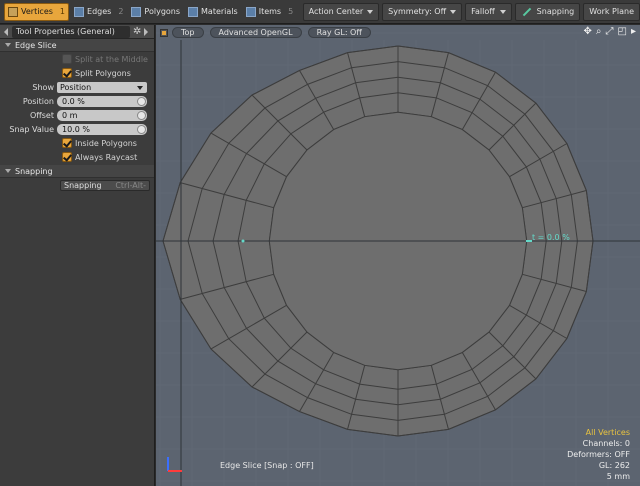 Image resolution: width=640 pixels, height=486 pixels. I want to click on snapping-row: Snapping Ctrl-Alt-, so click(77, 185).